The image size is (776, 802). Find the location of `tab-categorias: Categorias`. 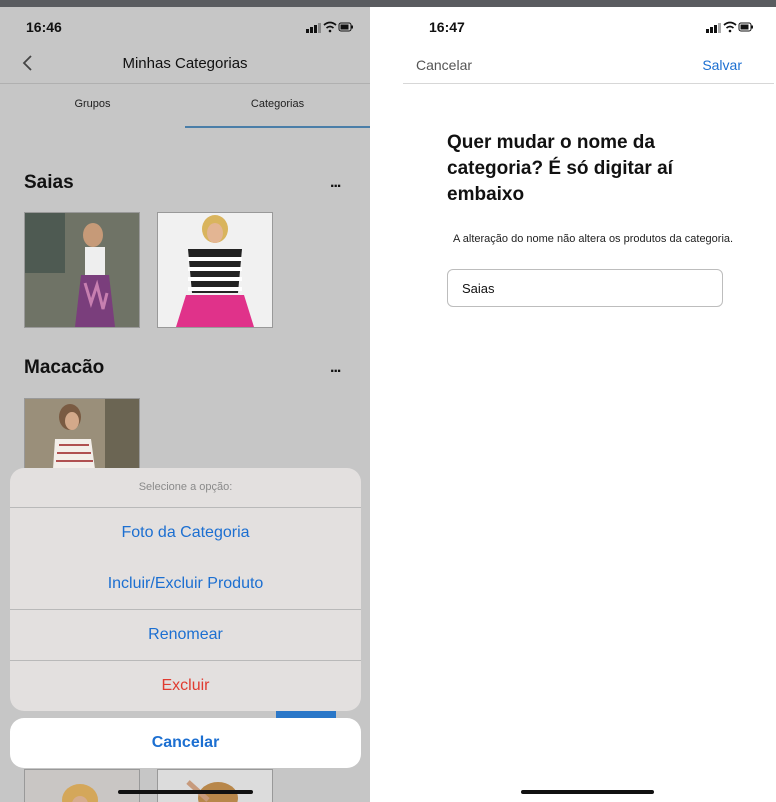

tab-categorias: Categorias is located at coordinates (277, 104).